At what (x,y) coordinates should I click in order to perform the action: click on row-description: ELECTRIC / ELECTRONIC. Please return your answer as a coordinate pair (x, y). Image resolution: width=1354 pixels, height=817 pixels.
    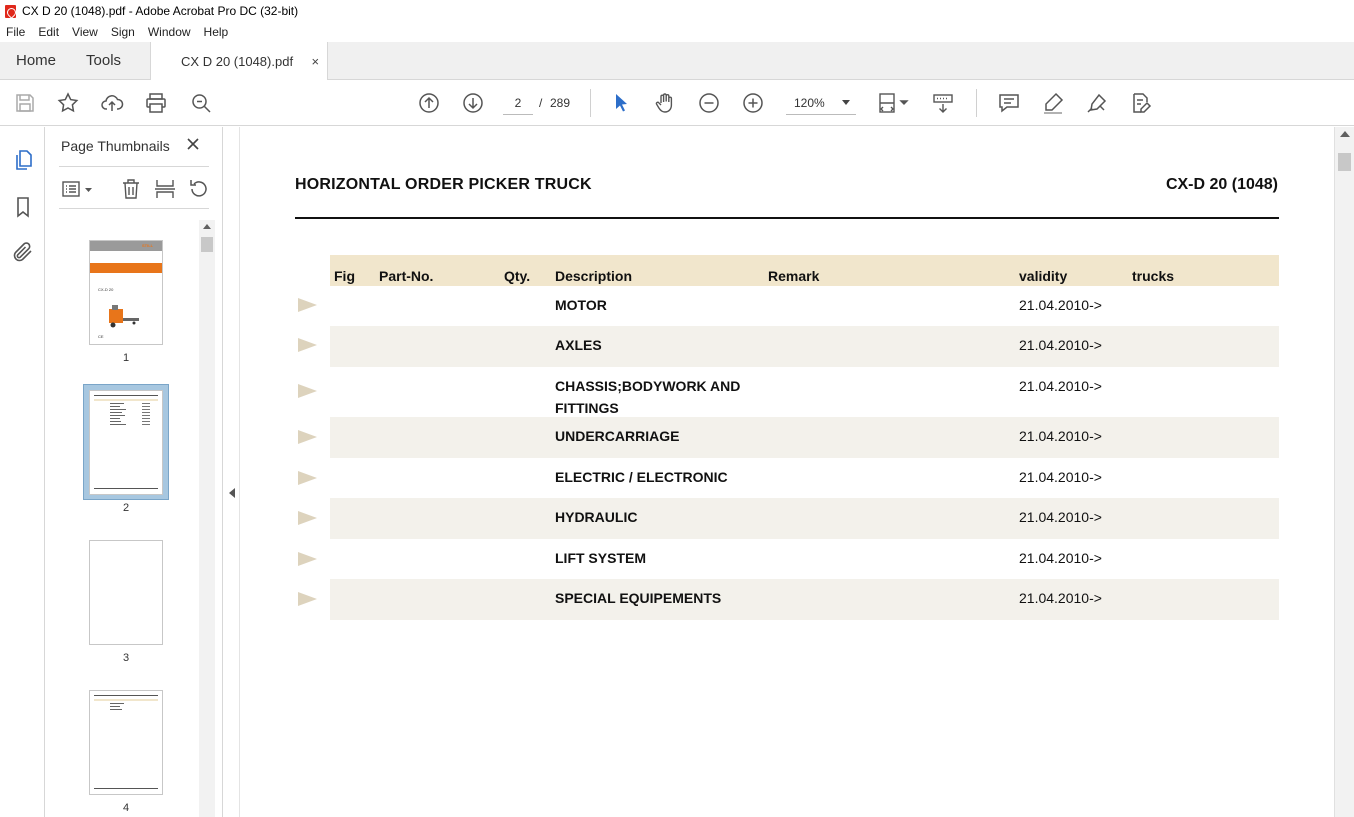
    Looking at the image, I should click on (660, 477).